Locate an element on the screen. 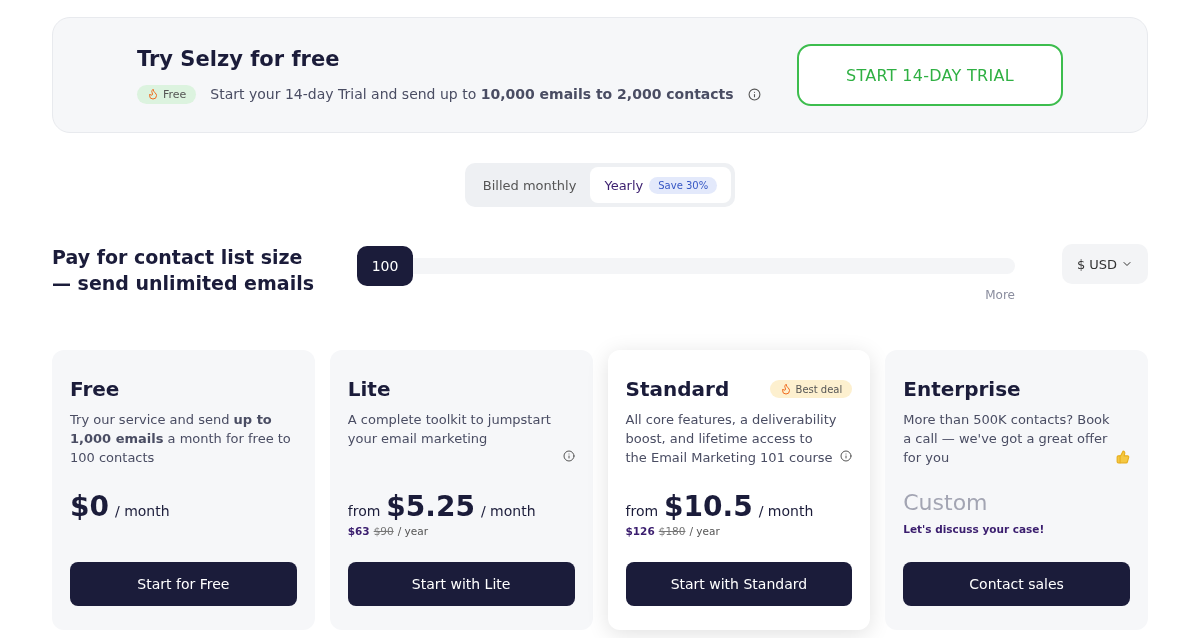  trial-text: Start your 14-day Trial and send up to 10,000 emails to 2,000 contacts is located at coordinates (472, 94).